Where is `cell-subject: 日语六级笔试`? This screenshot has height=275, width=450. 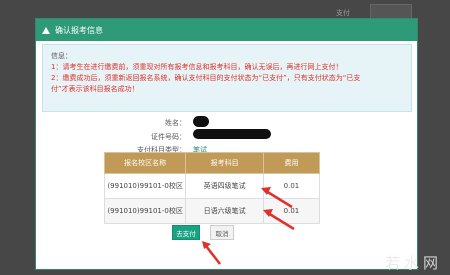 cell-subject: 日语六级笔试 is located at coordinates (224, 211).